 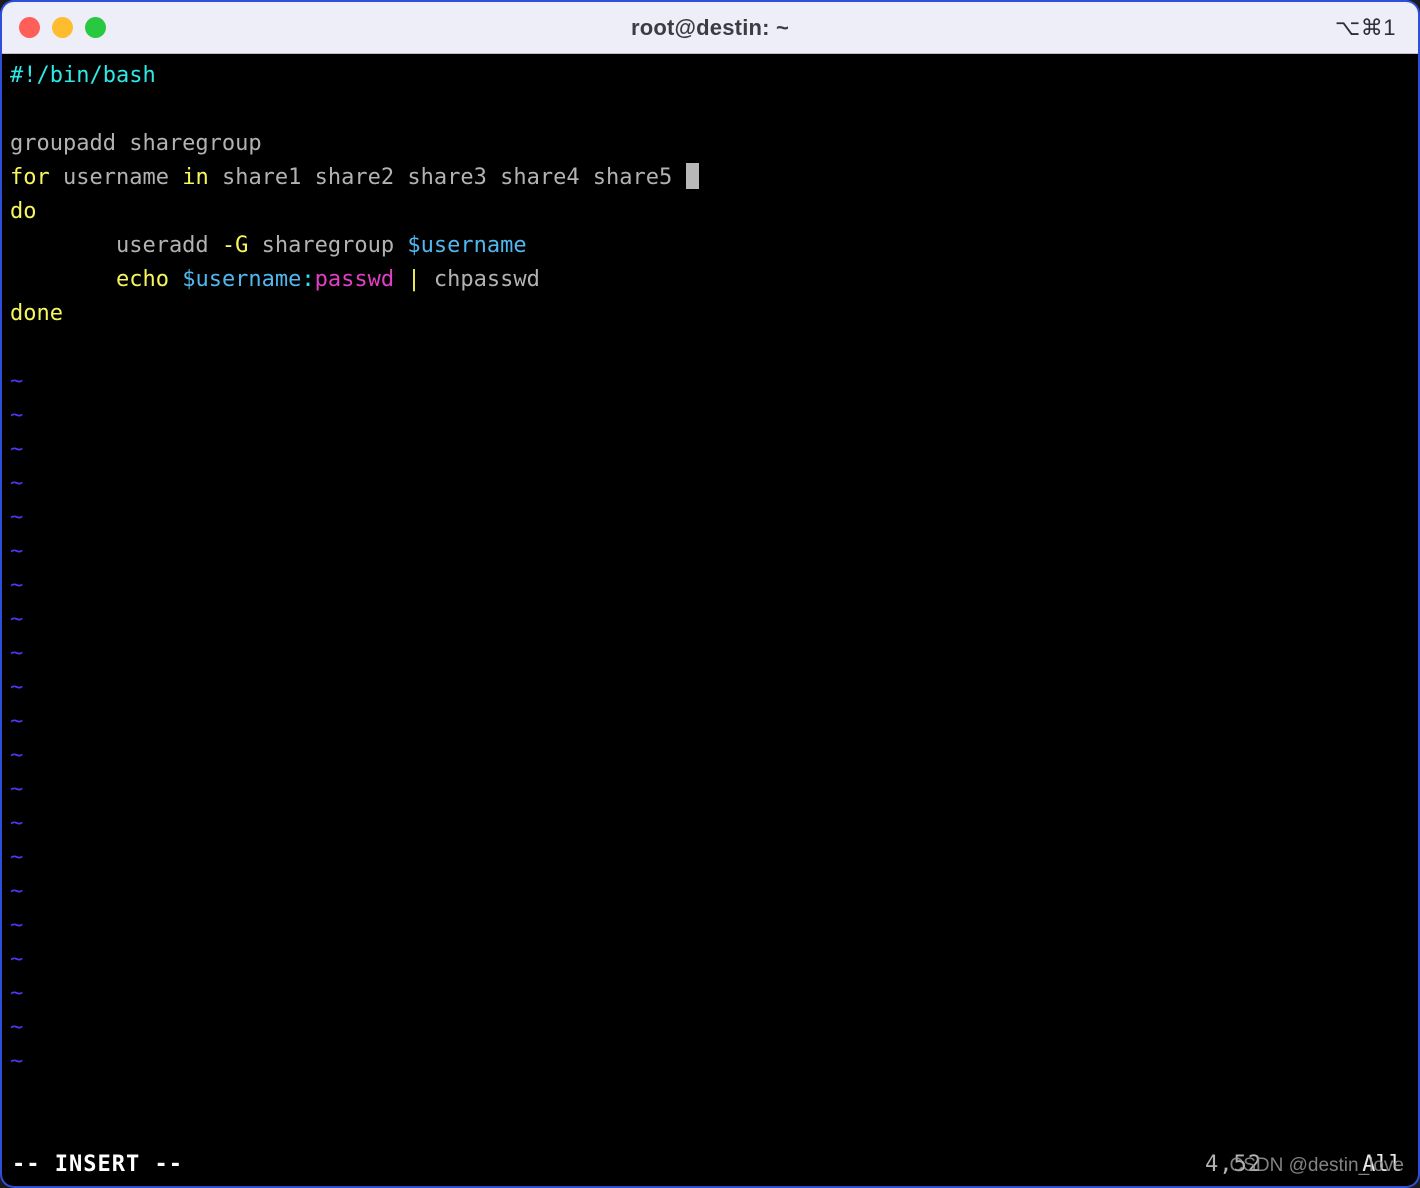 I want to click on window-title: root@destin: ~, so click(x=710, y=27).